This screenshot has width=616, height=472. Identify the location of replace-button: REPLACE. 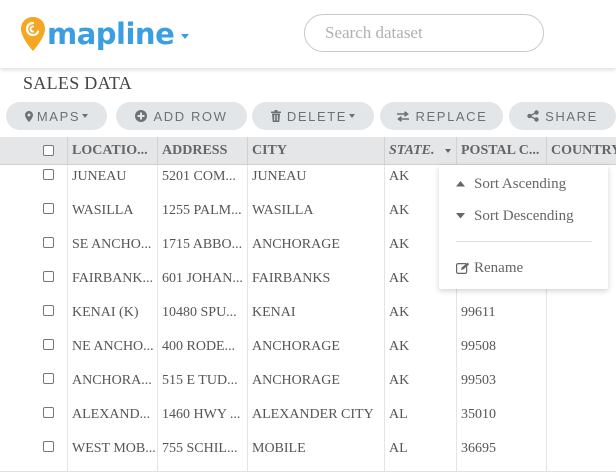
(441, 116).